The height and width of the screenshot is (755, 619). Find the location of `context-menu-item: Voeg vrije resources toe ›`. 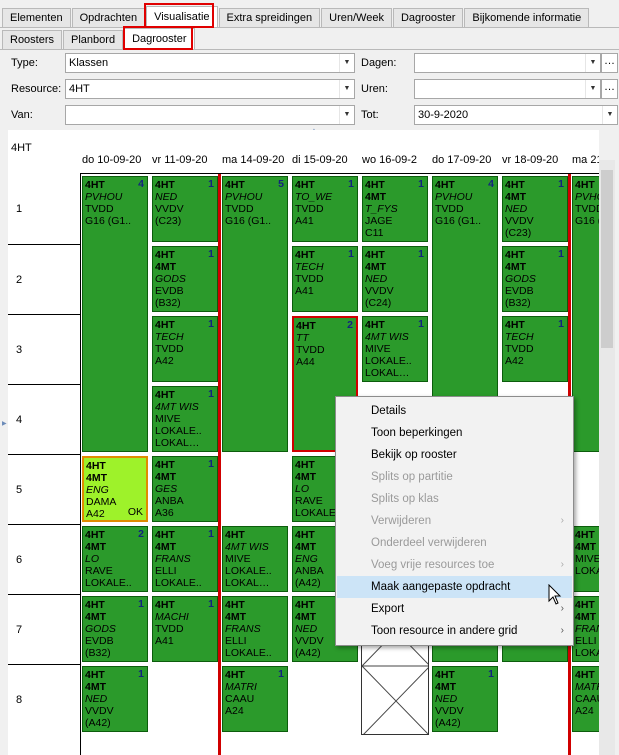

context-menu-item: Voeg vrije resources toe › is located at coordinates (454, 565).